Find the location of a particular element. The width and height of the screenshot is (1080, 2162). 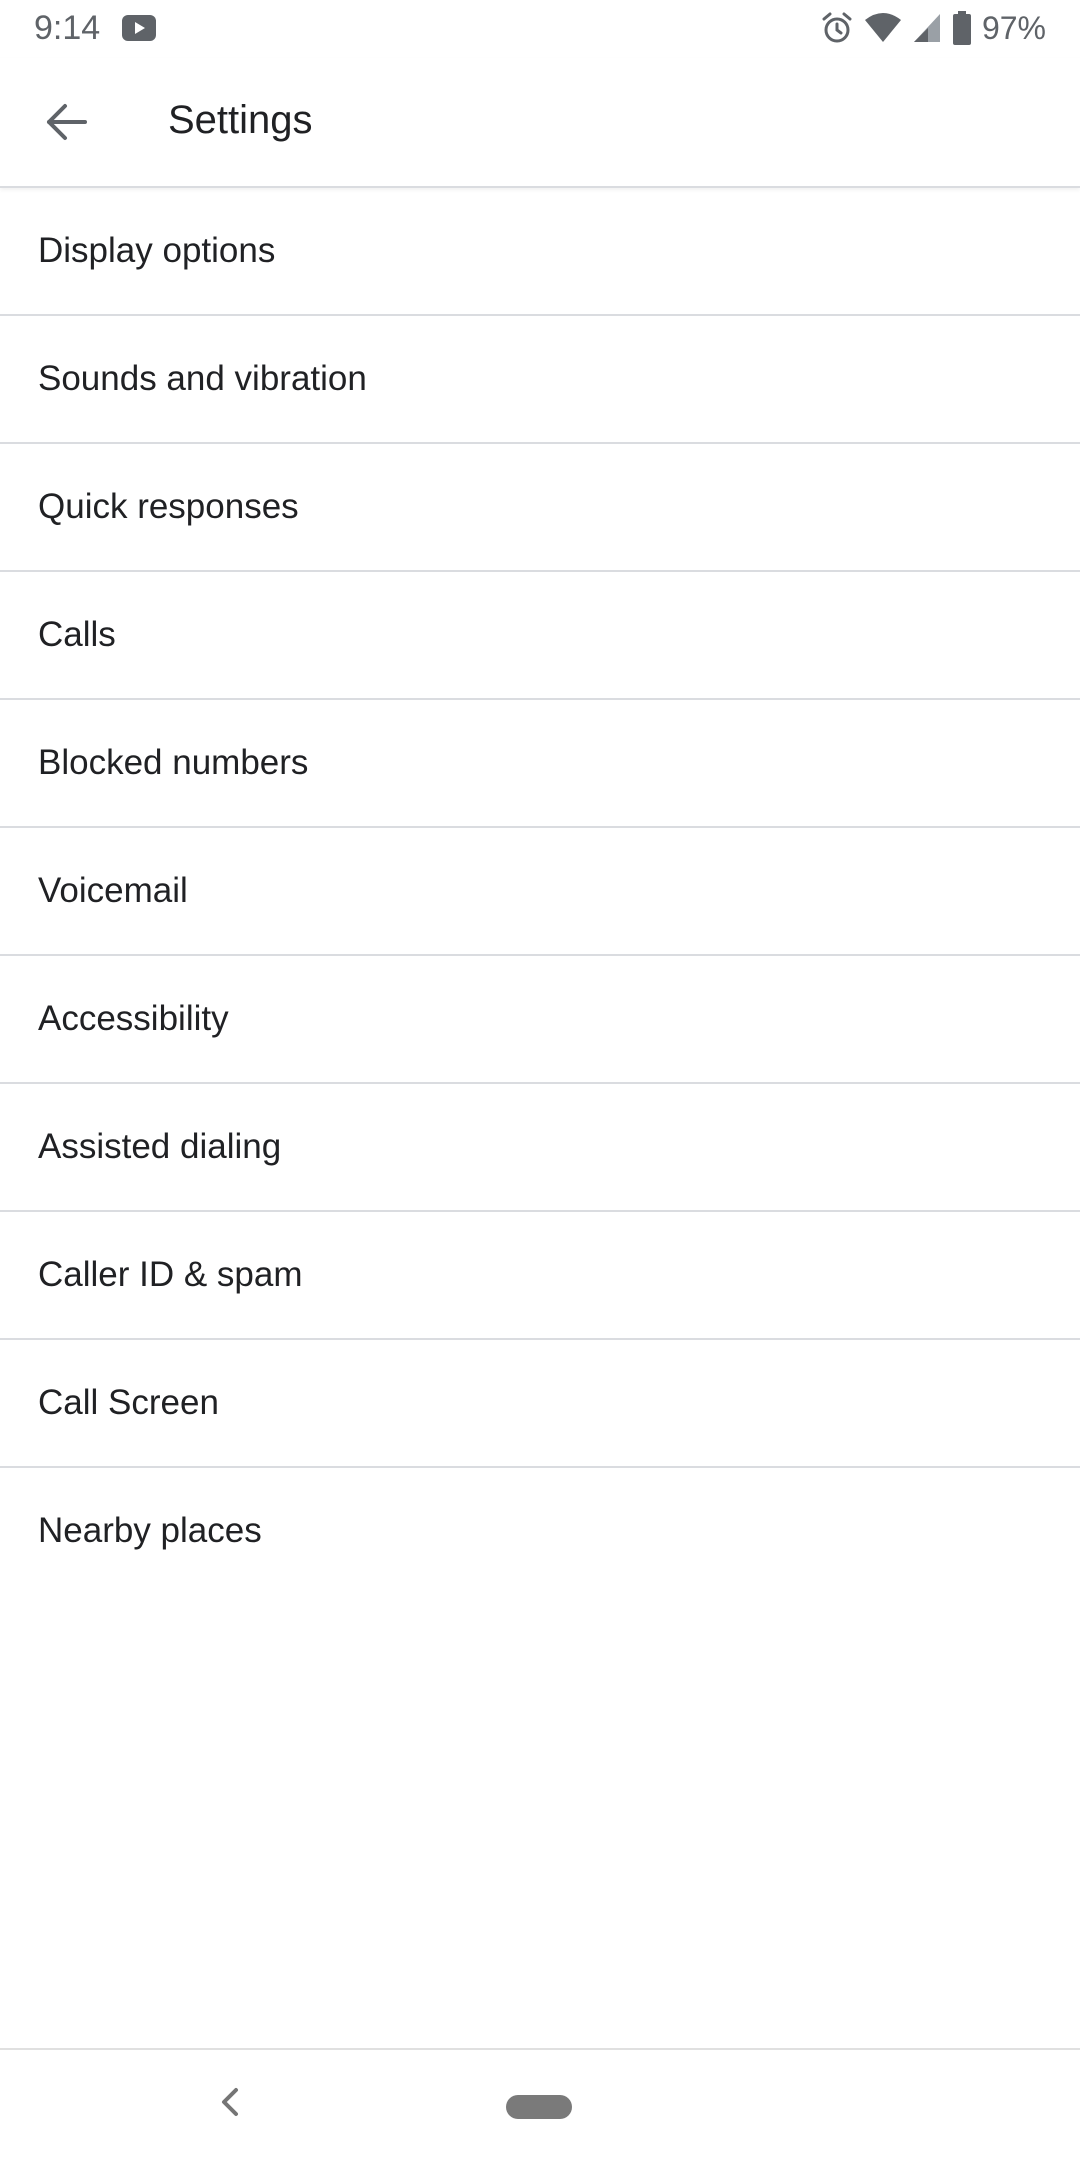

status-time: 9:14 is located at coordinates (67, 28).